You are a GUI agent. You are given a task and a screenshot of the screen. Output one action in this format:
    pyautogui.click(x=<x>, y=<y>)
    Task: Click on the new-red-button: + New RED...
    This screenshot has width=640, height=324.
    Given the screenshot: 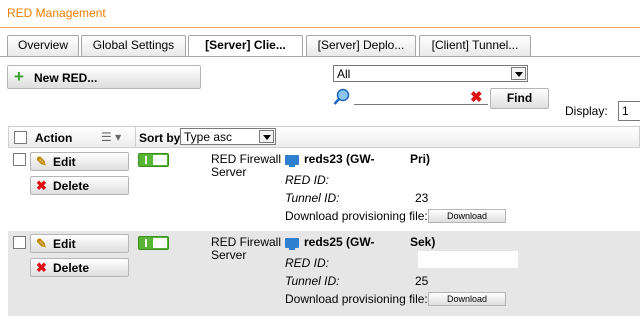 What is the action you would take?
    pyautogui.click(x=104, y=77)
    